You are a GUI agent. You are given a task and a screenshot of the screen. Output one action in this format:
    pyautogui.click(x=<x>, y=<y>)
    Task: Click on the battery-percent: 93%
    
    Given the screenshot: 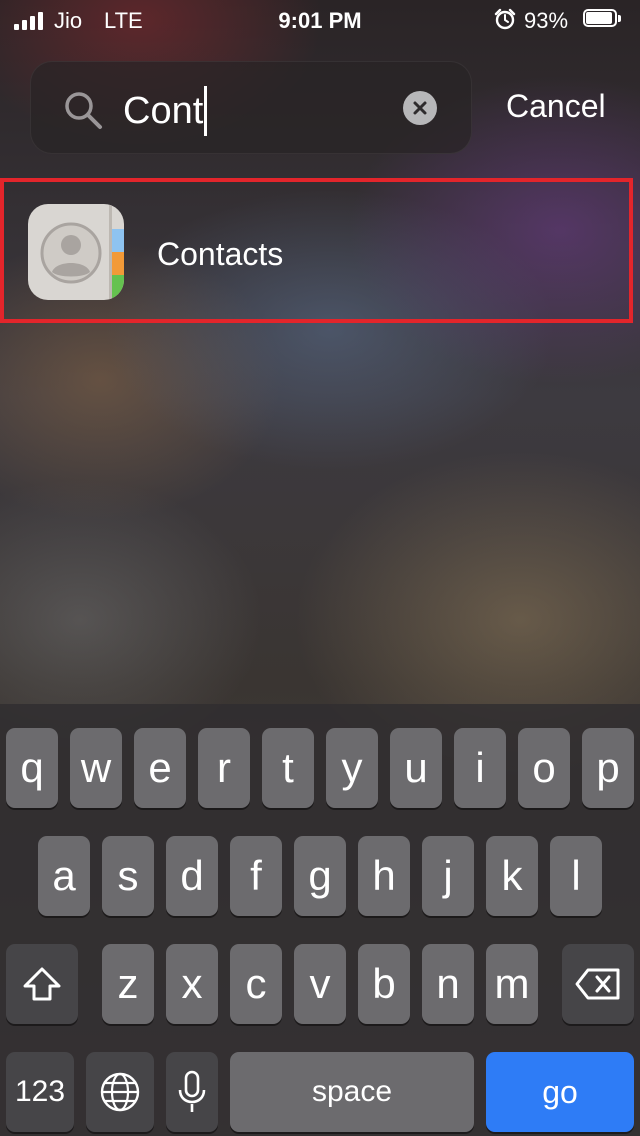 What is the action you would take?
    pyautogui.click(x=546, y=20)
    